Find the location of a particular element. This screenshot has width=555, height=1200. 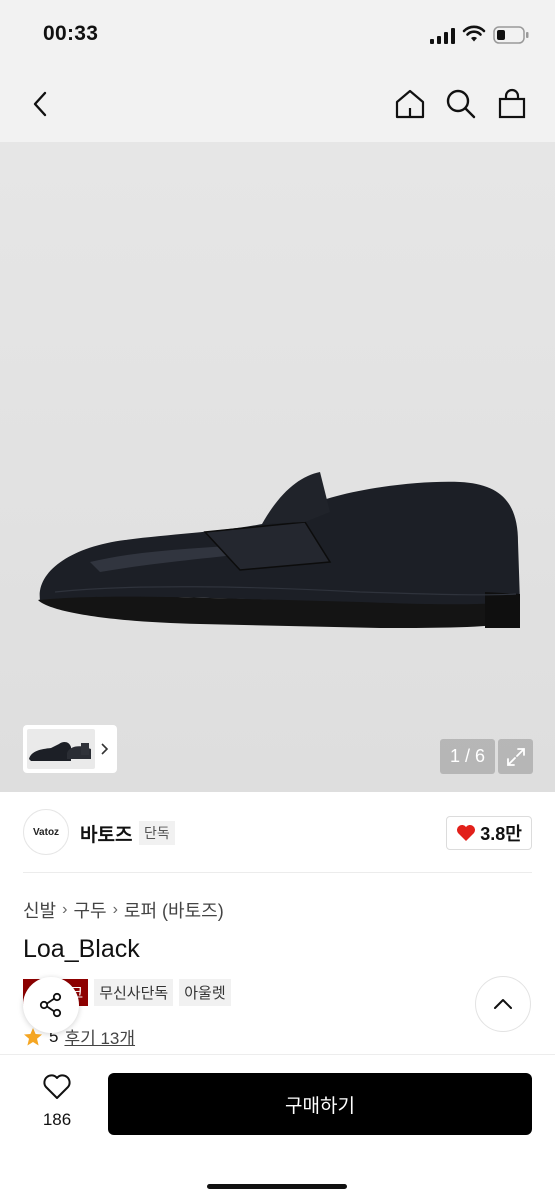

chevron-right-icon is located at coordinates (105, 749).